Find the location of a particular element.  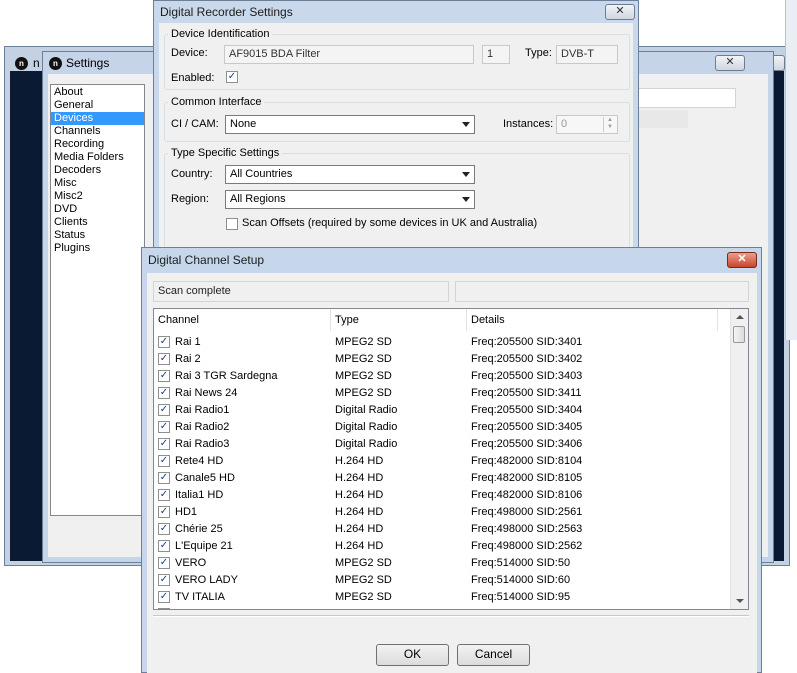

scroll-down-icon is located at coordinates (740, 601).